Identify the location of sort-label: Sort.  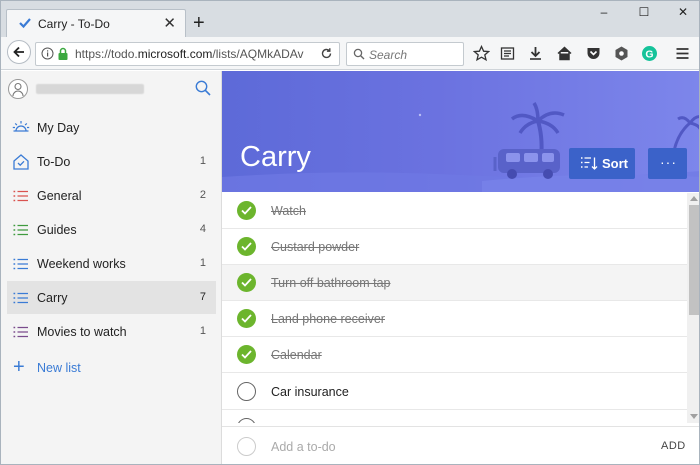
(615, 163).